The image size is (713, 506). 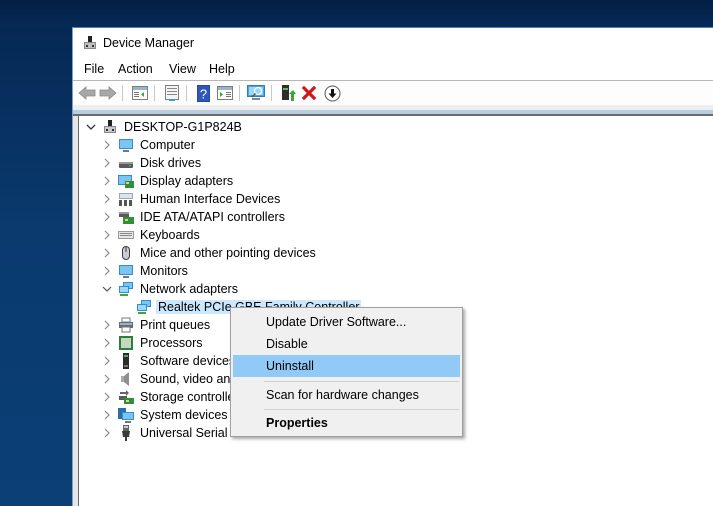 I want to click on update-driver-icon, so click(x=289, y=92).